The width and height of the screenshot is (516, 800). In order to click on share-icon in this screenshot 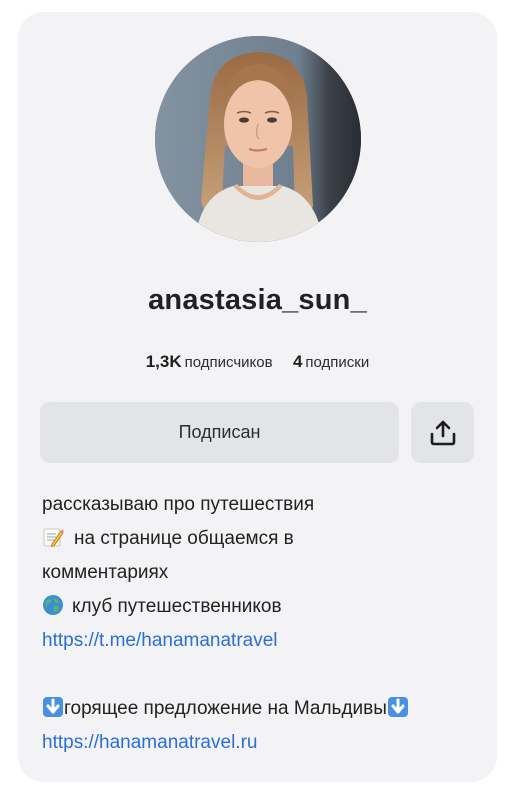, I will do `click(442, 432)`.